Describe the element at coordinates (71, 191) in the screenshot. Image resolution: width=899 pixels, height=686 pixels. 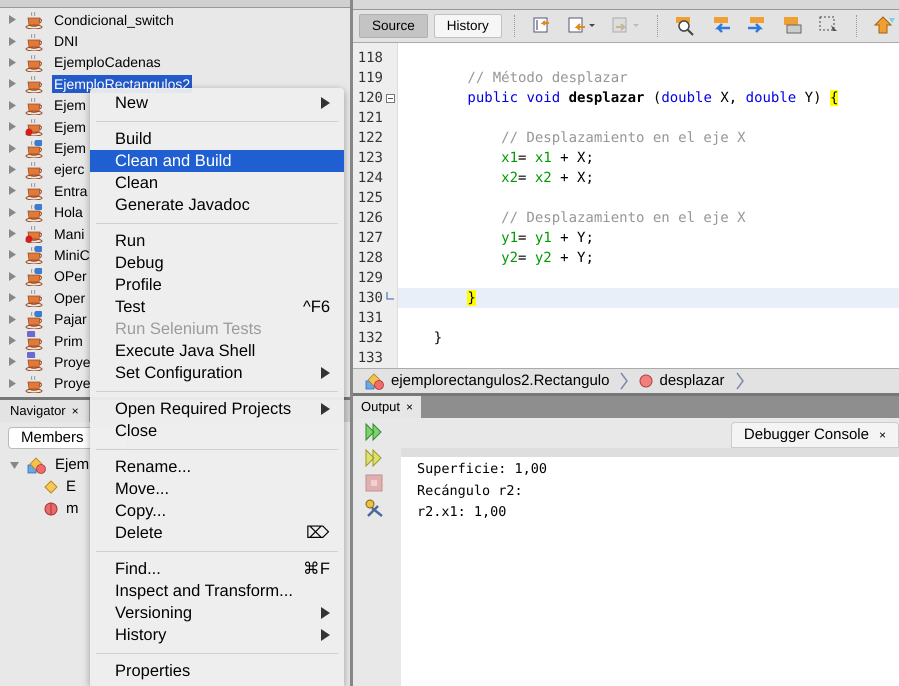
I see `project-name: Entra` at that location.